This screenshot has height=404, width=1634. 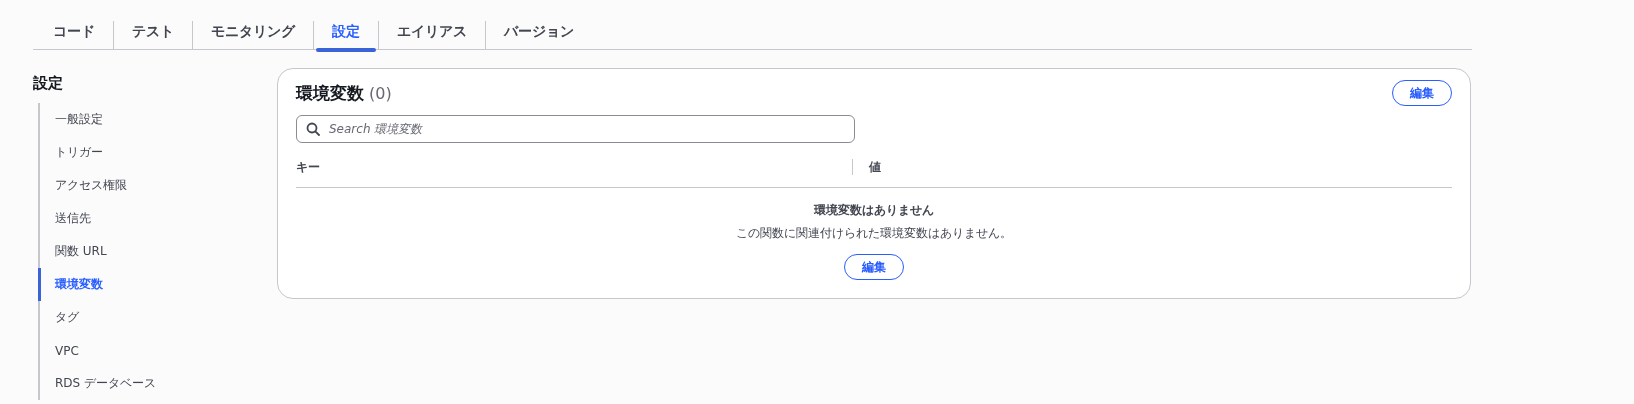 I want to click on column-header: キー, so click(x=308, y=167).